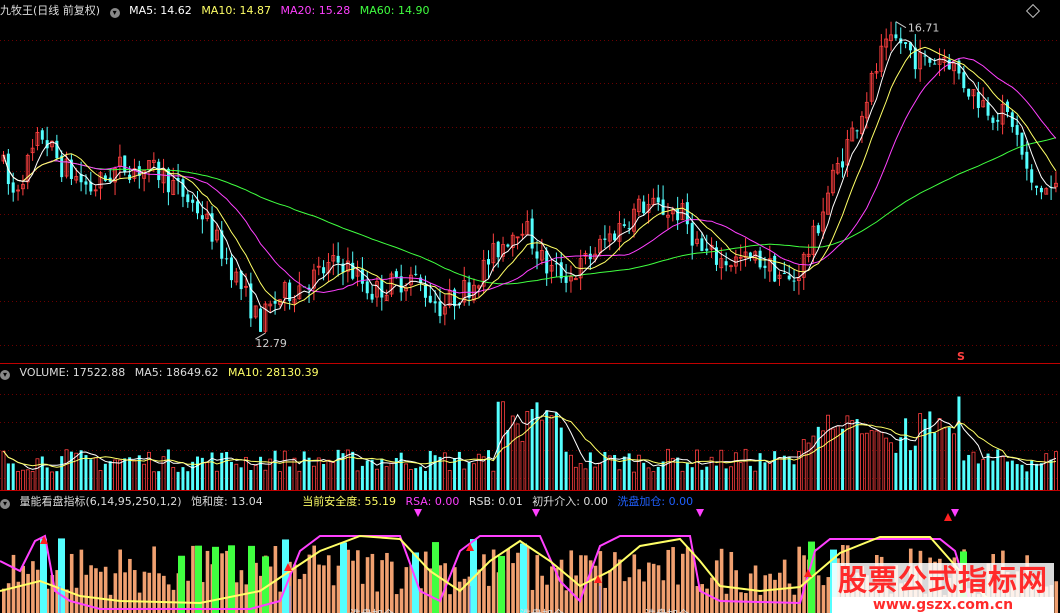 Image resolution: width=1060 pixels, height=613 pixels. I want to click on sell-signal-label: S, so click(961, 356).